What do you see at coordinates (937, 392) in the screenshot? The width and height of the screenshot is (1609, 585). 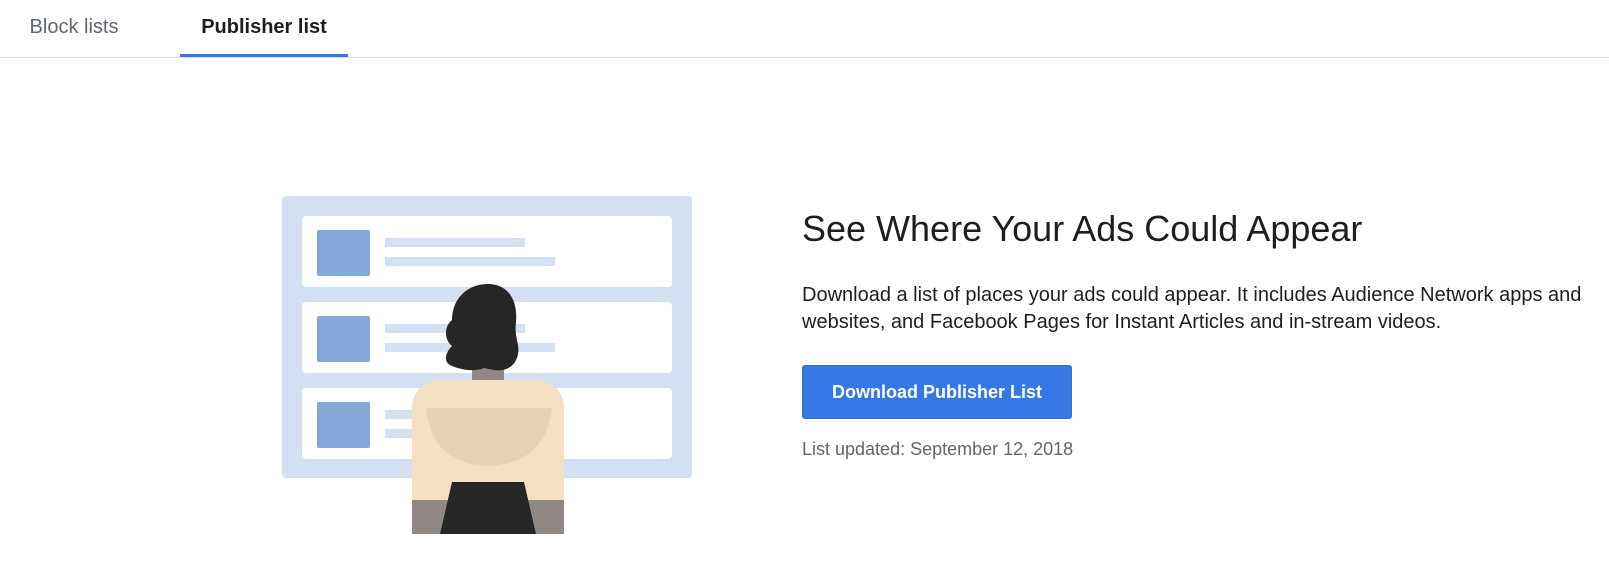 I see `download-publisher-list-button: Download Publisher List` at bounding box center [937, 392].